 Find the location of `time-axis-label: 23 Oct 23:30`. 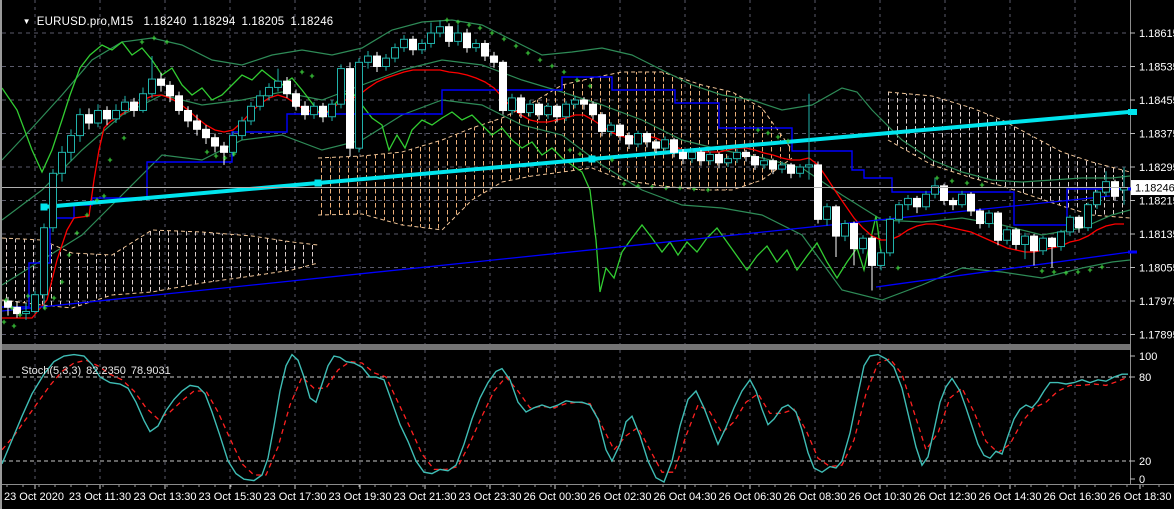

time-axis-label: 23 Oct 23:30 is located at coordinates (490, 497).